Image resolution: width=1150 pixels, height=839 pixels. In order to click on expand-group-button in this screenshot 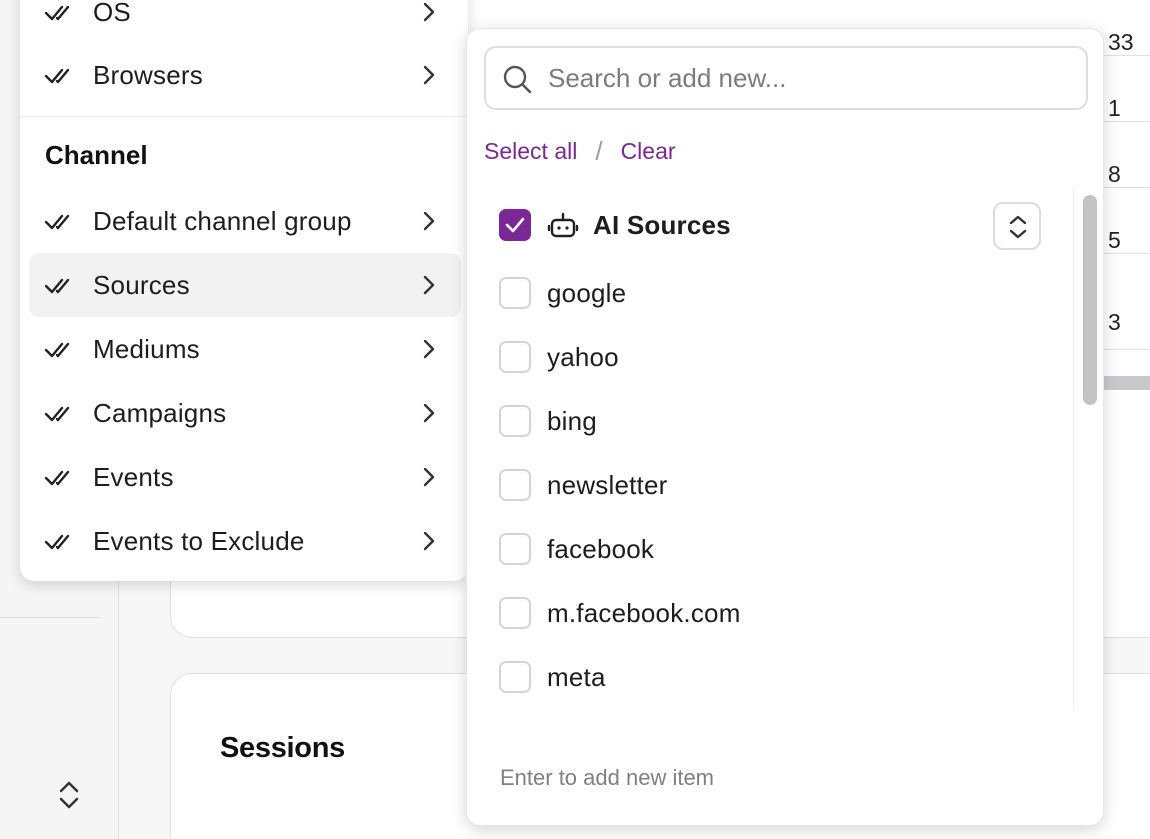, I will do `click(1017, 226)`.